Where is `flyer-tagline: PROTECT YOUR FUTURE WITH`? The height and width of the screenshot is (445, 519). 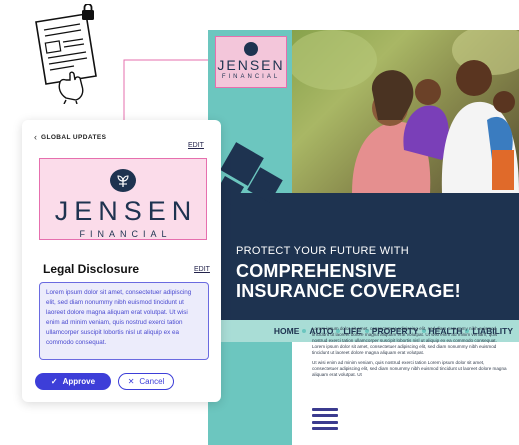
flyer-tagline: PROTECT YOUR FUTURE WITH is located at coordinates (323, 251).